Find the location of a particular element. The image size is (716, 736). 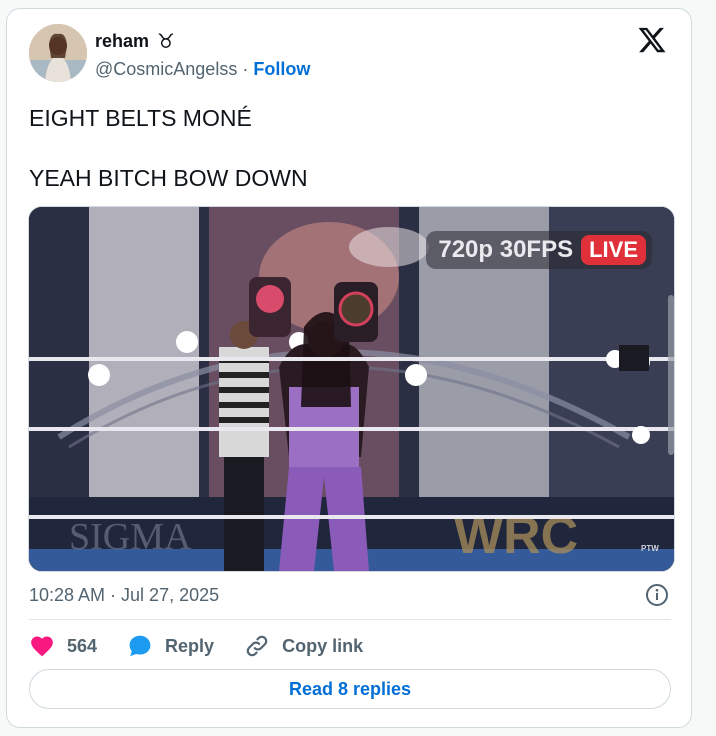

like-count: 564 is located at coordinates (82, 645).